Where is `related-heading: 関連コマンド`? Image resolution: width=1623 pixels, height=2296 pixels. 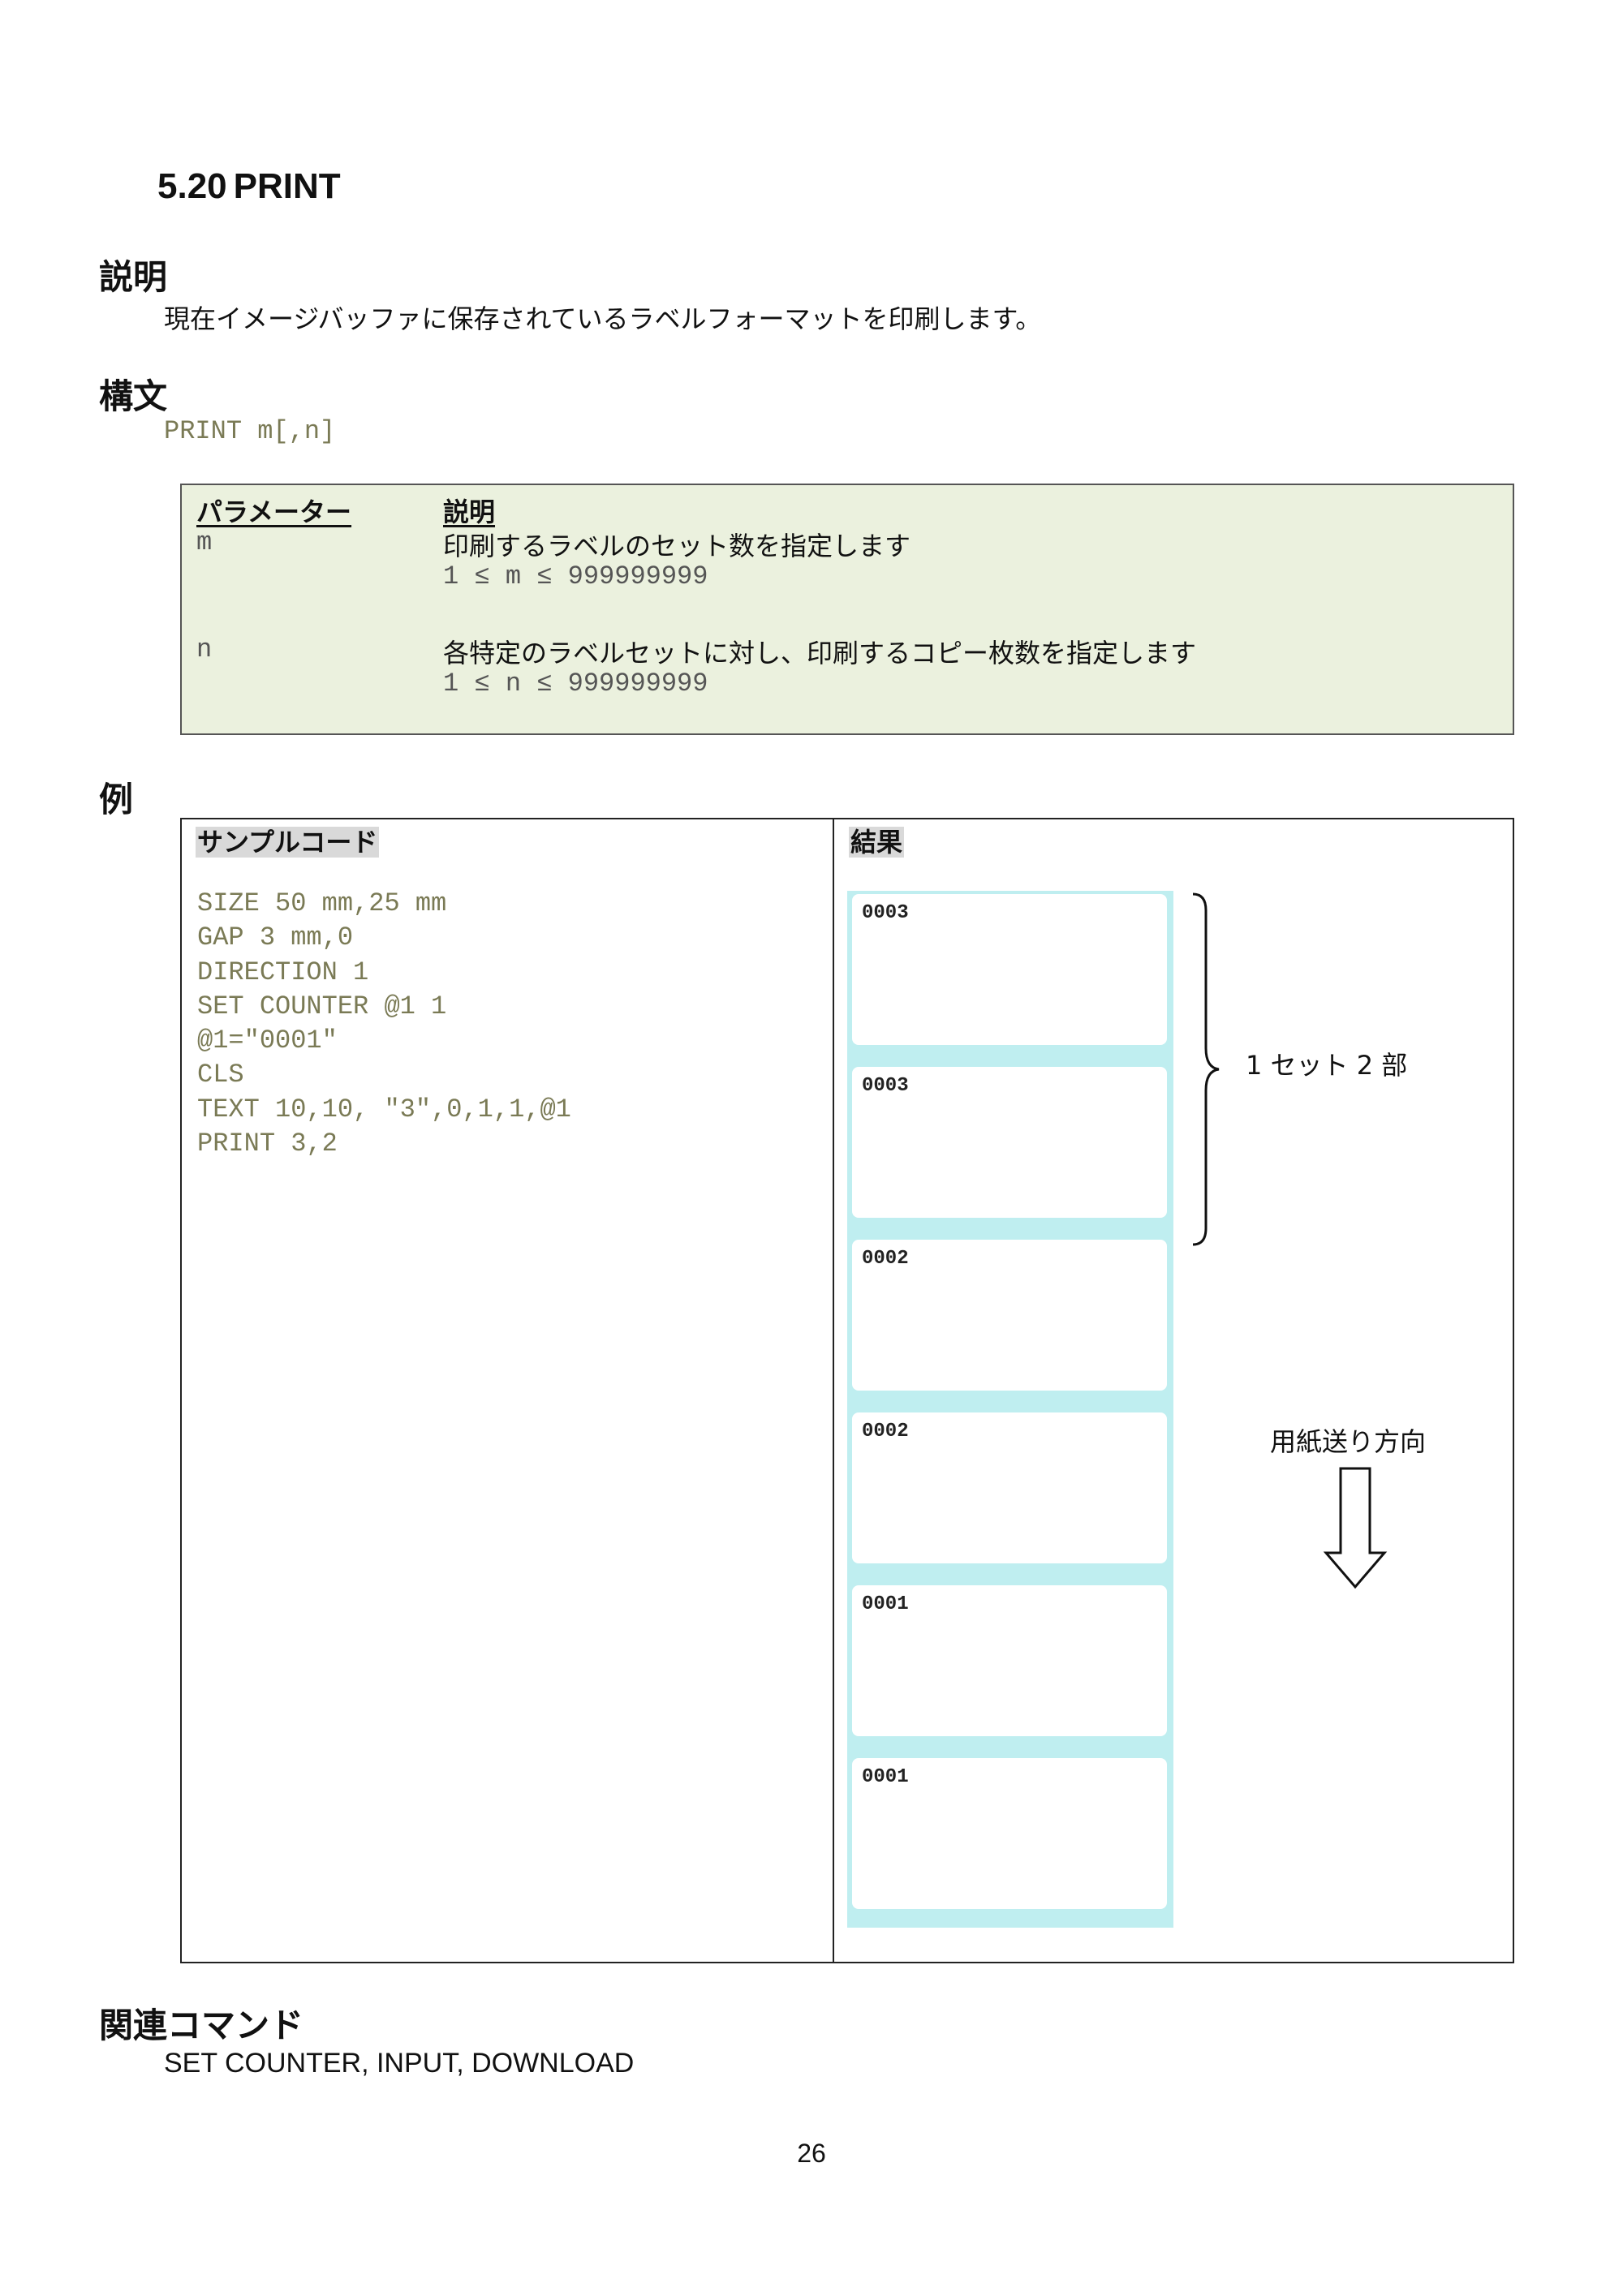 related-heading: 関連コマンド is located at coordinates (201, 2025).